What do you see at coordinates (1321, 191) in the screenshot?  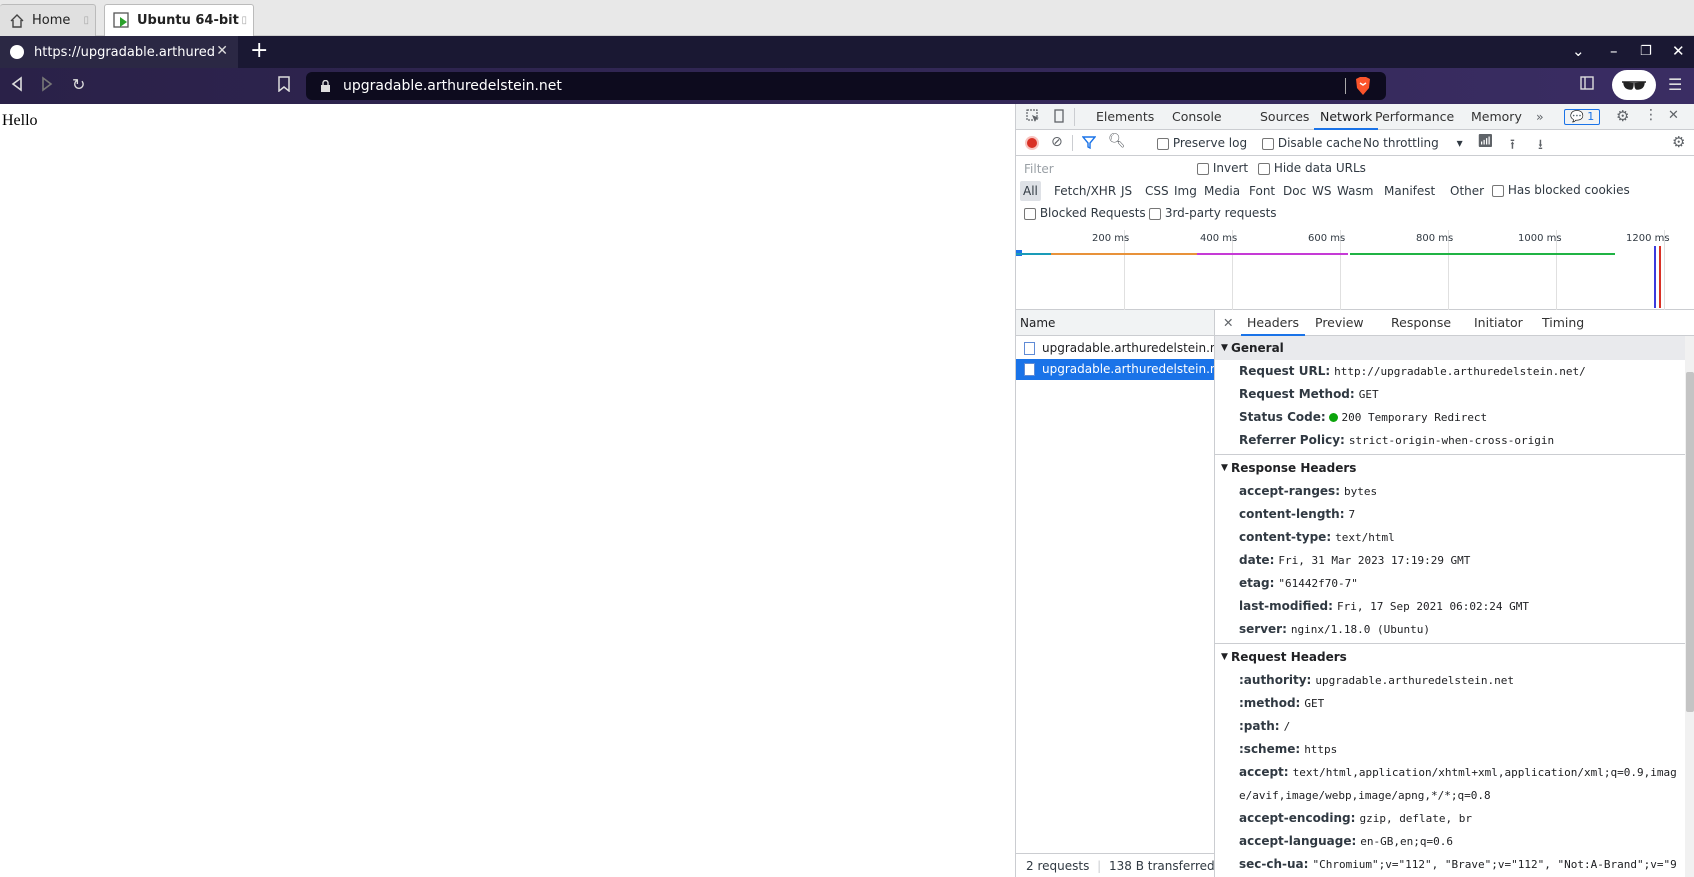 I see `filter-type-ws: WS` at bounding box center [1321, 191].